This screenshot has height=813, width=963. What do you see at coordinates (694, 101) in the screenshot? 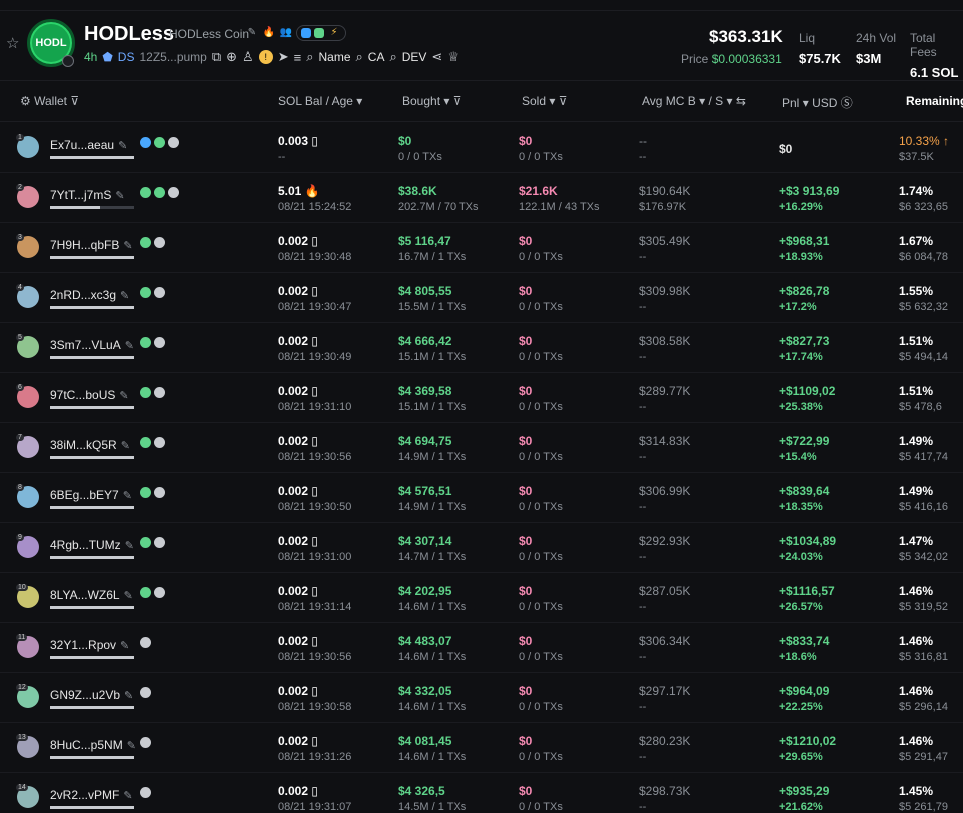
I see `avgmc-column-header: Avg MC B ▾ / S ▾ ⇆` at bounding box center [694, 101].